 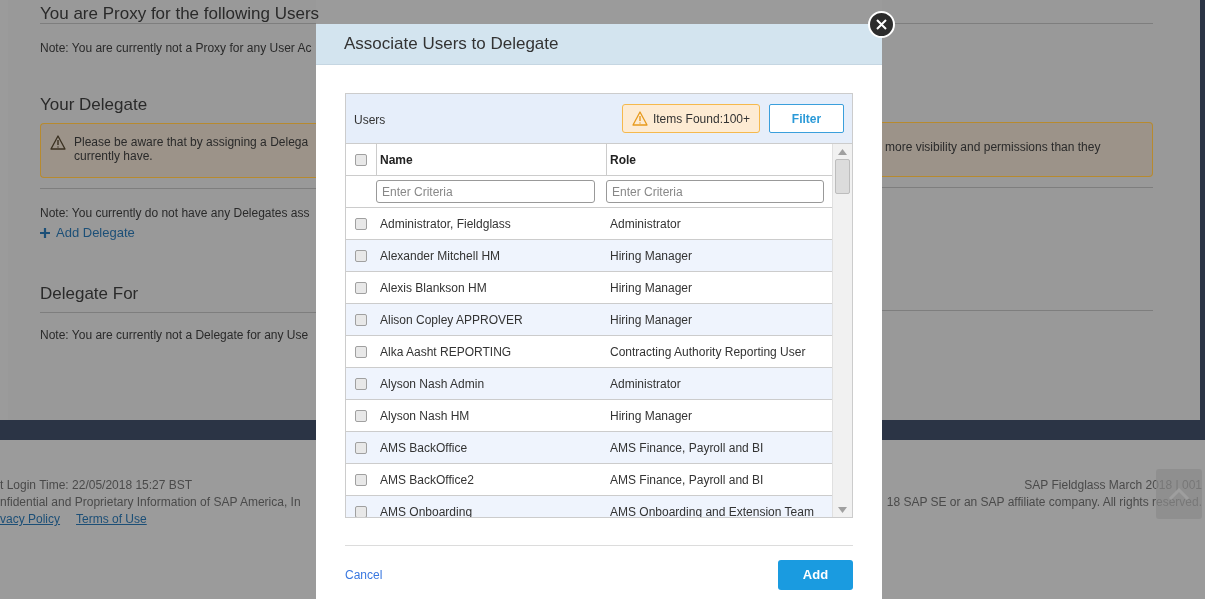 What do you see at coordinates (364, 575) in the screenshot?
I see `cancel-link: Cancel` at bounding box center [364, 575].